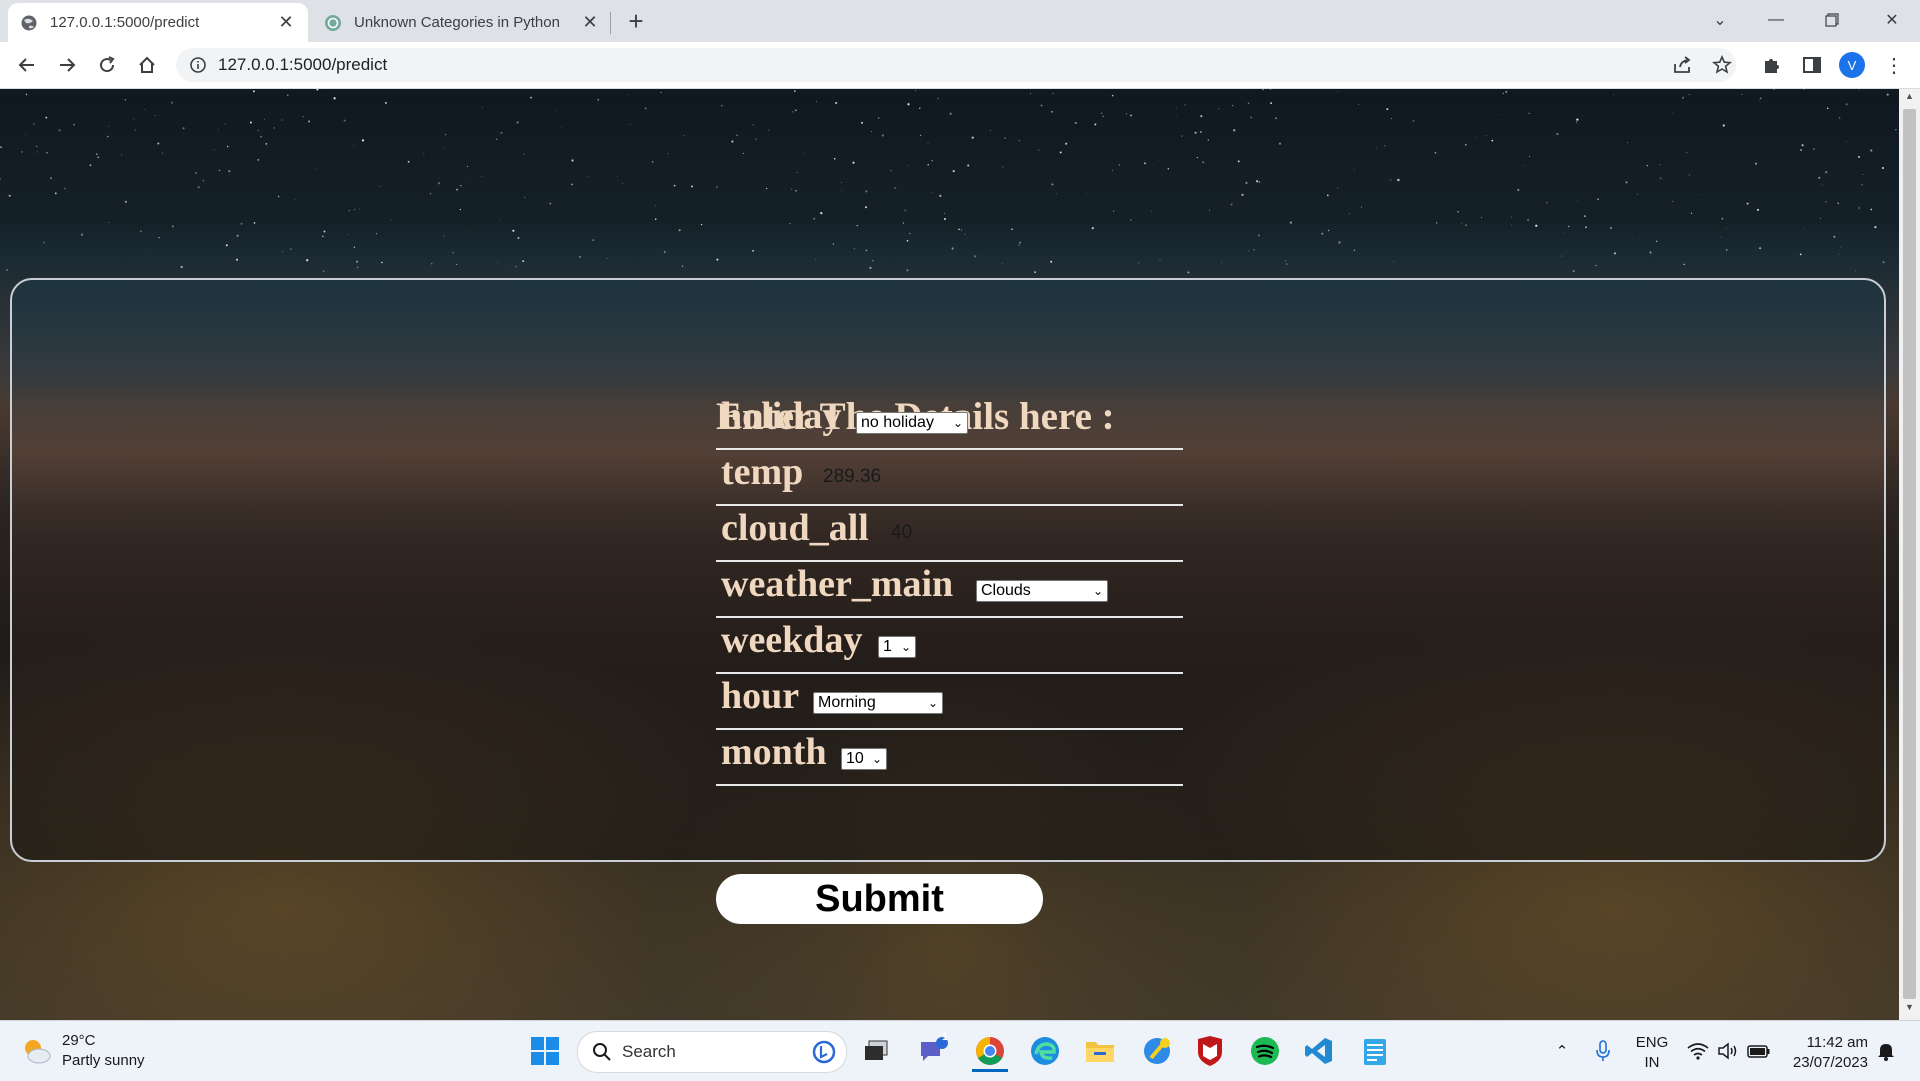 The height and width of the screenshot is (1081, 1920). I want to click on edge-icon, so click(1045, 1051).